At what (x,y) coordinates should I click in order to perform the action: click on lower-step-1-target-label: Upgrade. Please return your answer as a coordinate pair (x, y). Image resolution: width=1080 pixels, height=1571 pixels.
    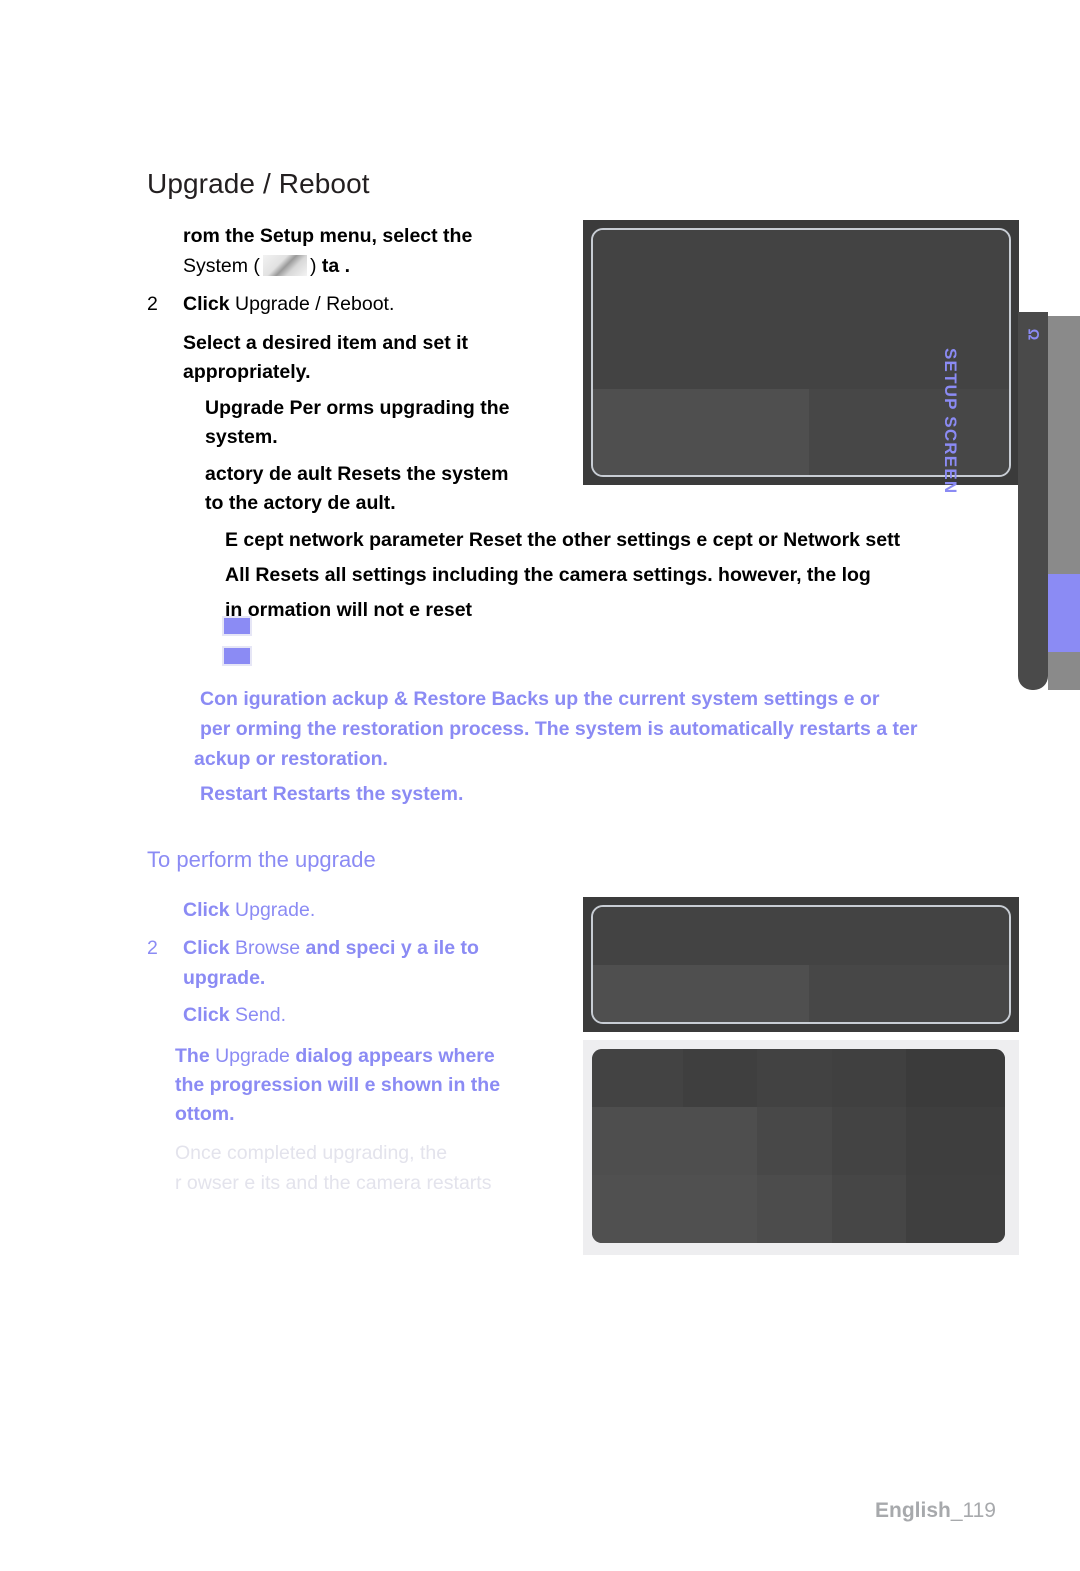
    Looking at the image, I should click on (272, 910).